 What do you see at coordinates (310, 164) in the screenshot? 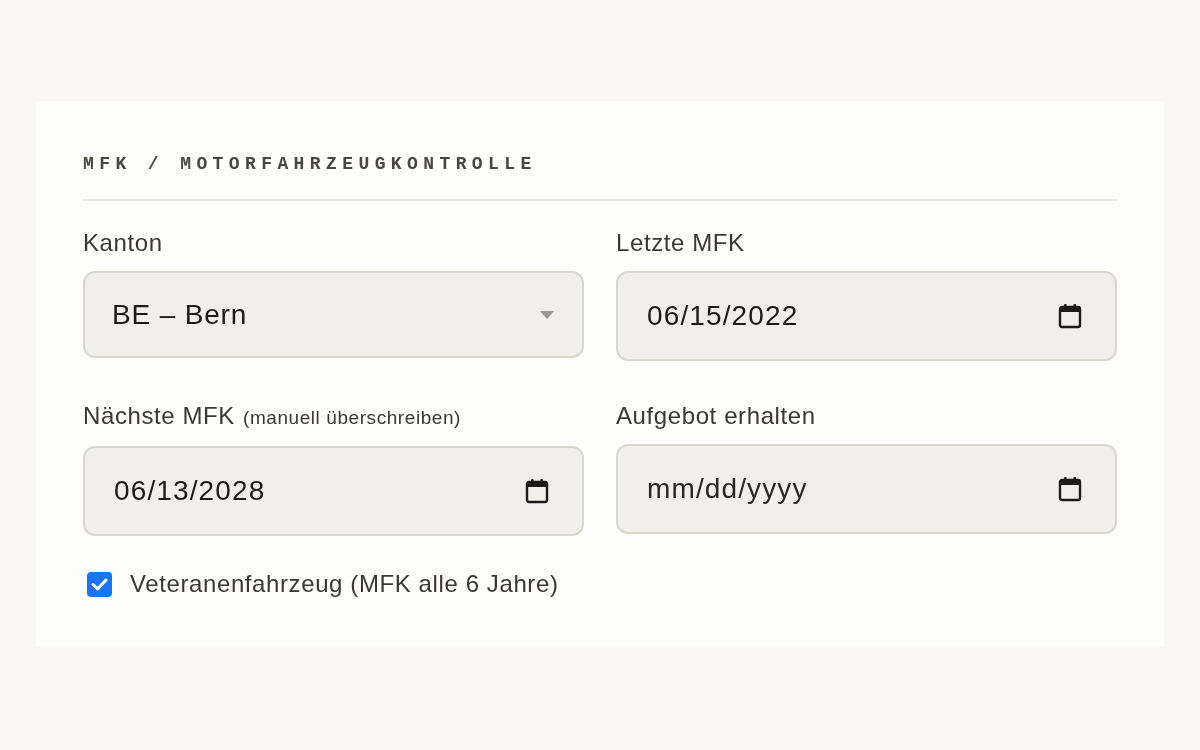
I see `section-title: MFK / MOTORFAHRZEUGKONTROLLE` at bounding box center [310, 164].